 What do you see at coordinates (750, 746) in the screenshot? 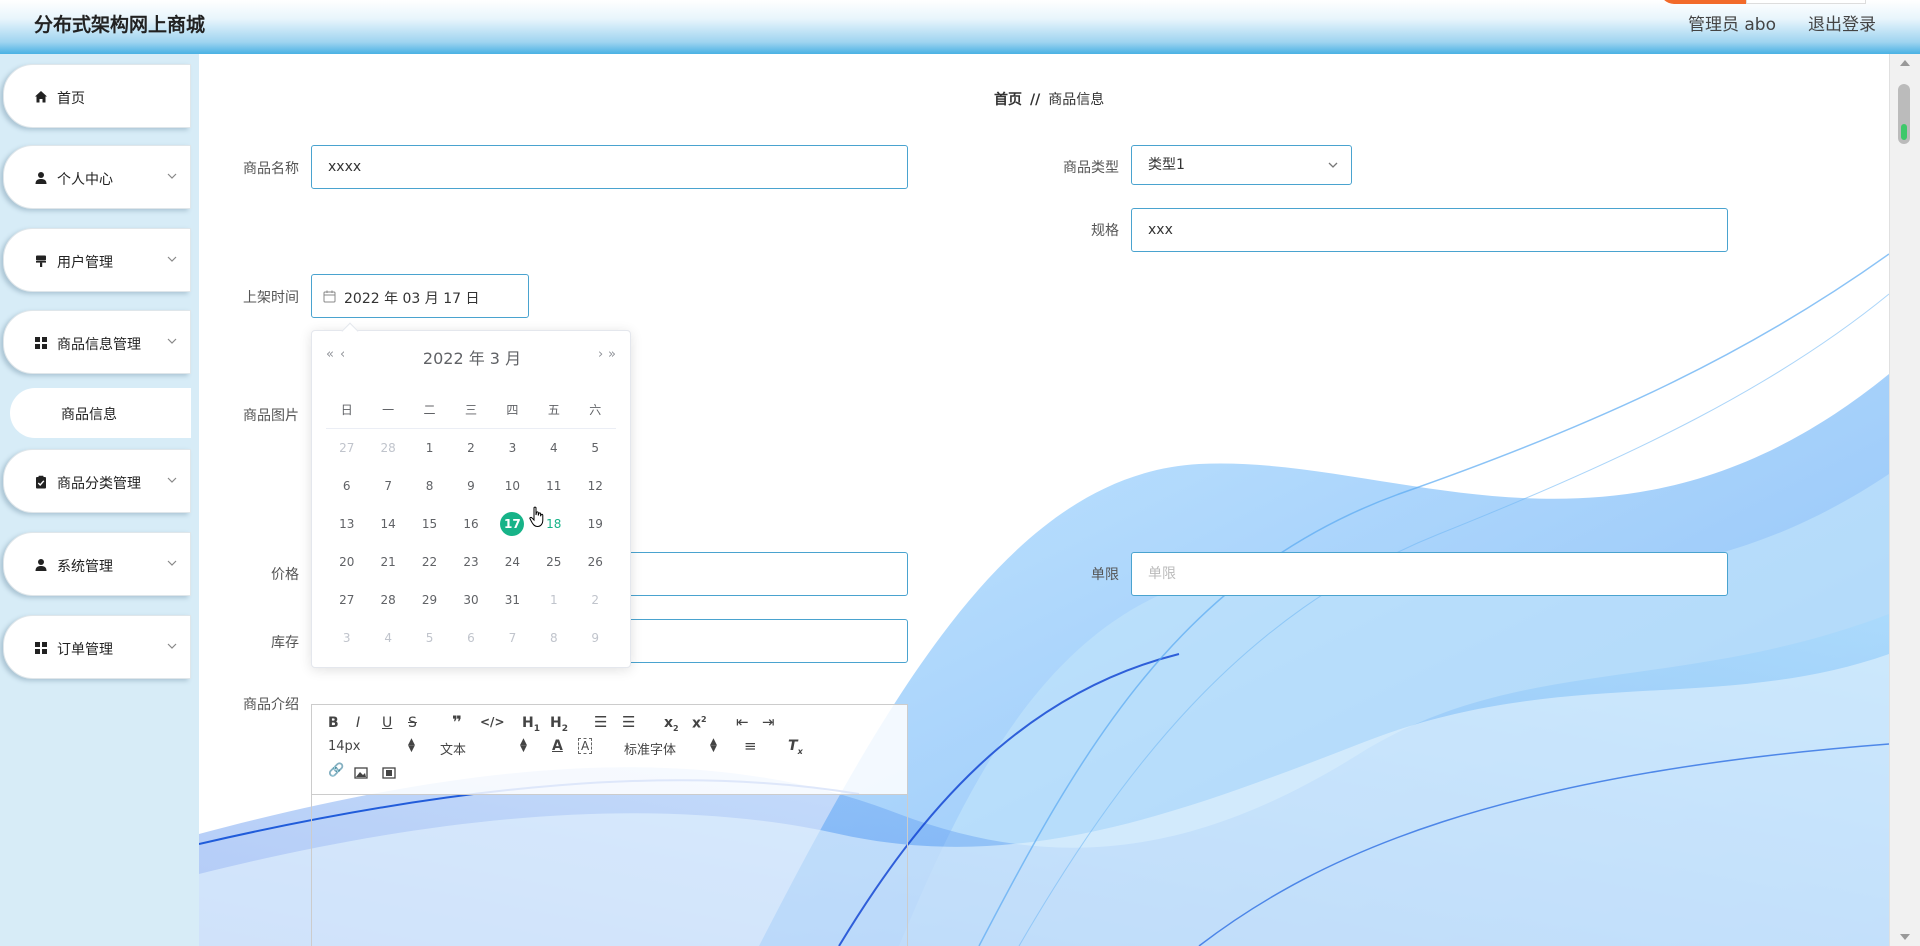
I see `align-icon: ≡` at bounding box center [750, 746].